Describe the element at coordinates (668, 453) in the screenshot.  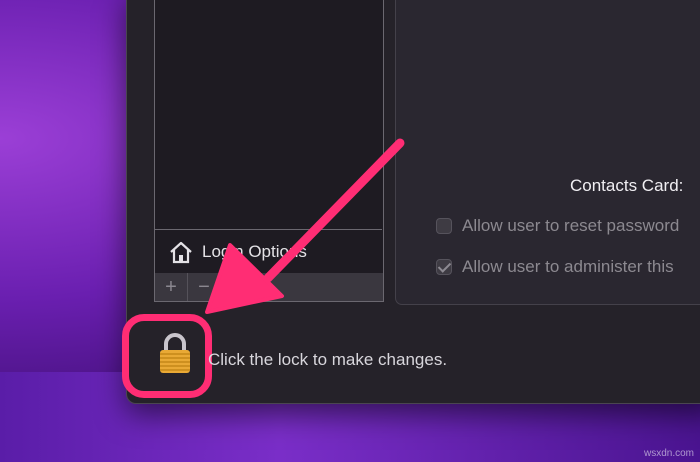
I see `watermark-text: wsxdn.com` at that location.